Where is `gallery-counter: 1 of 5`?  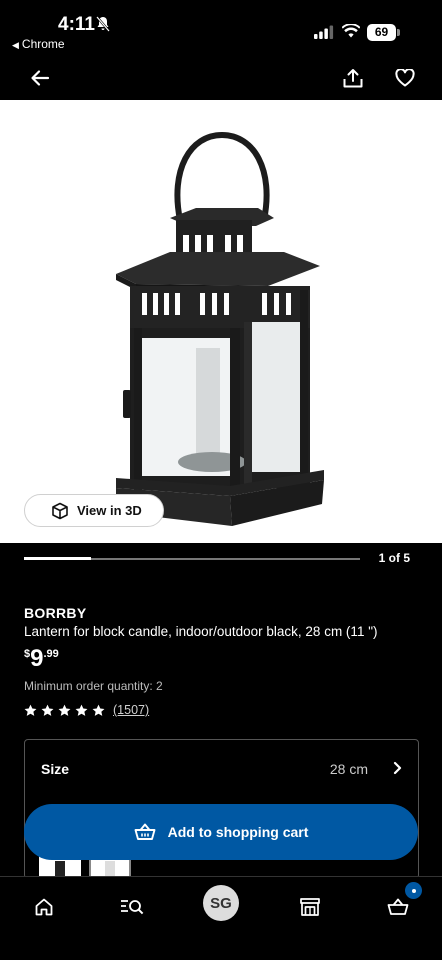
gallery-counter: 1 of 5 is located at coordinates (394, 558).